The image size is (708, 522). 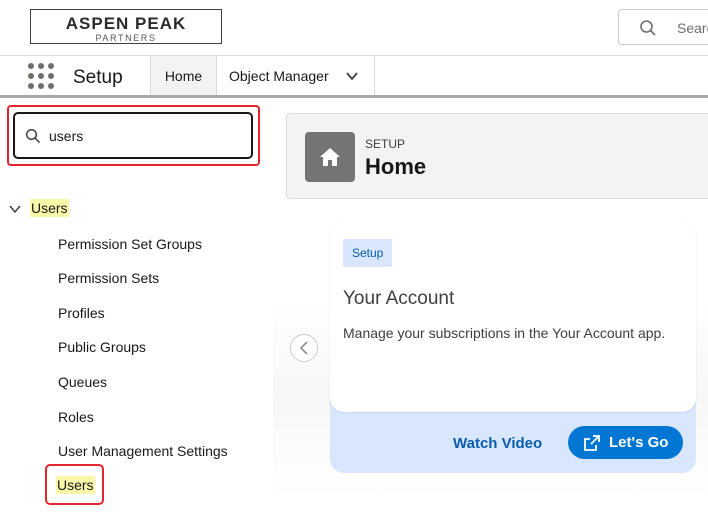 What do you see at coordinates (639, 442) in the screenshot?
I see `lets-go-label: Let's Go` at bounding box center [639, 442].